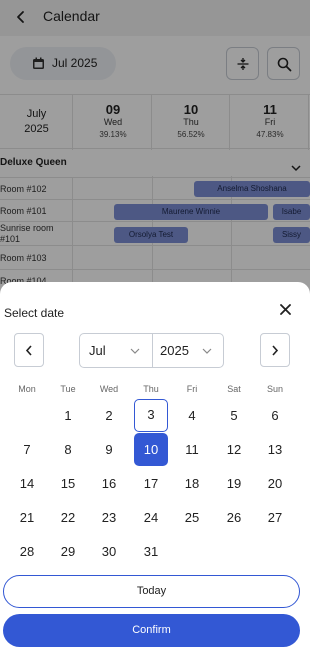  What do you see at coordinates (116, 350) in the screenshot?
I see `month-select: Jul` at bounding box center [116, 350].